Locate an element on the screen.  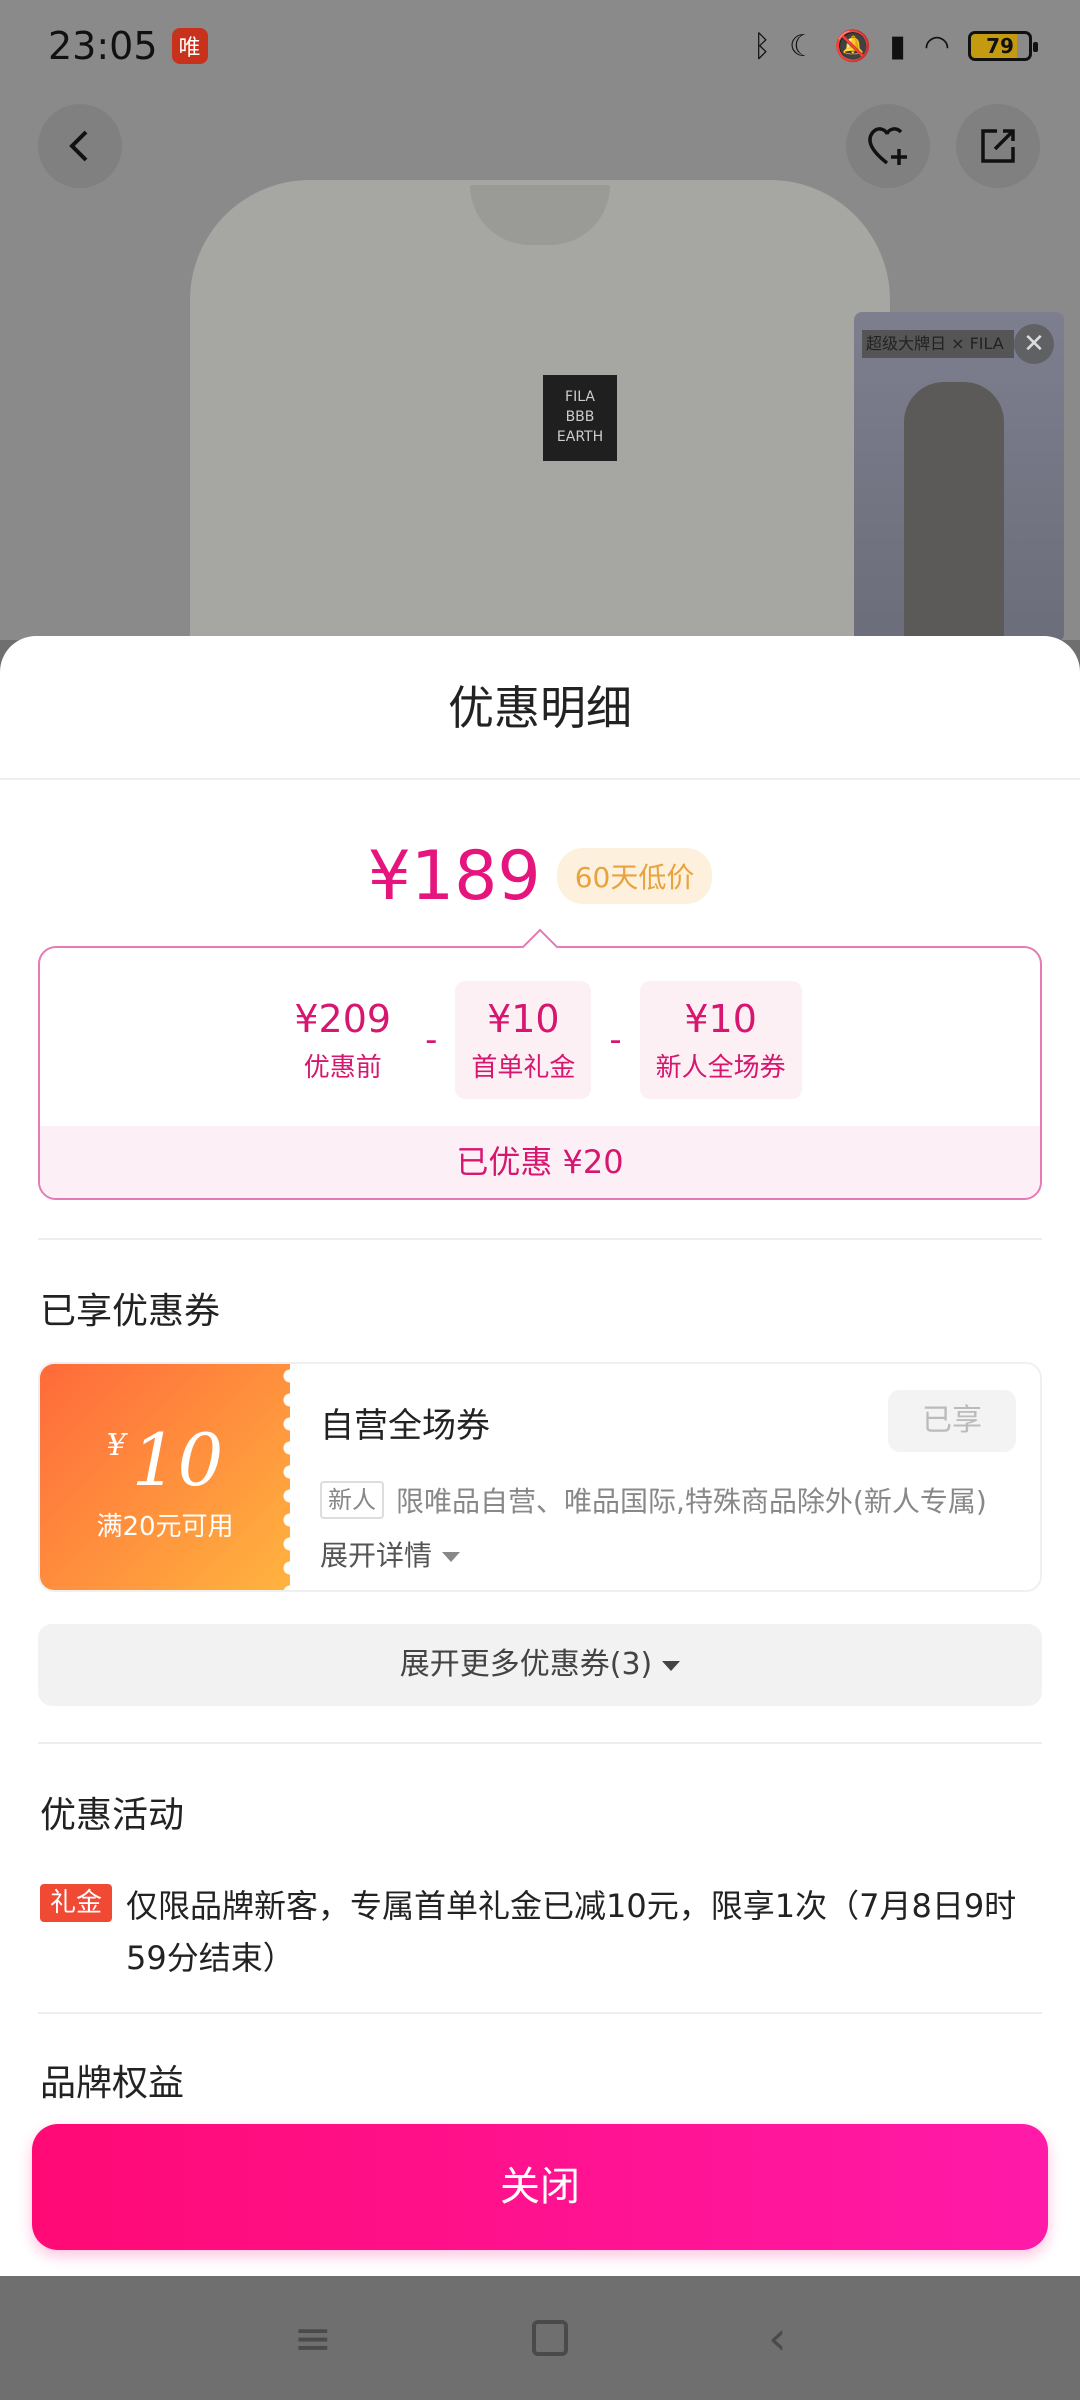
activity-text: 仅限品牌新客，专属首单礼金已减10元，限享1次（7月8日9时59分结束） is located at coordinates (571, 1932).